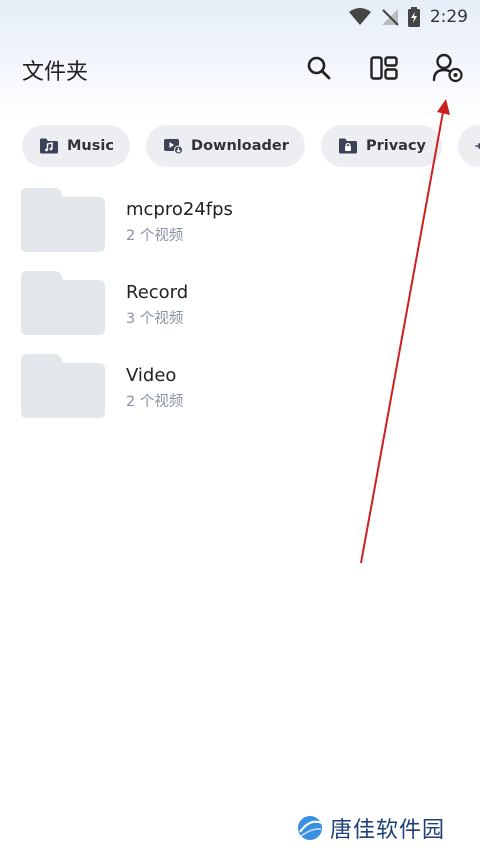 This screenshot has height=853, width=480. What do you see at coordinates (157, 292) in the screenshot?
I see `folder-name: Record` at bounding box center [157, 292].